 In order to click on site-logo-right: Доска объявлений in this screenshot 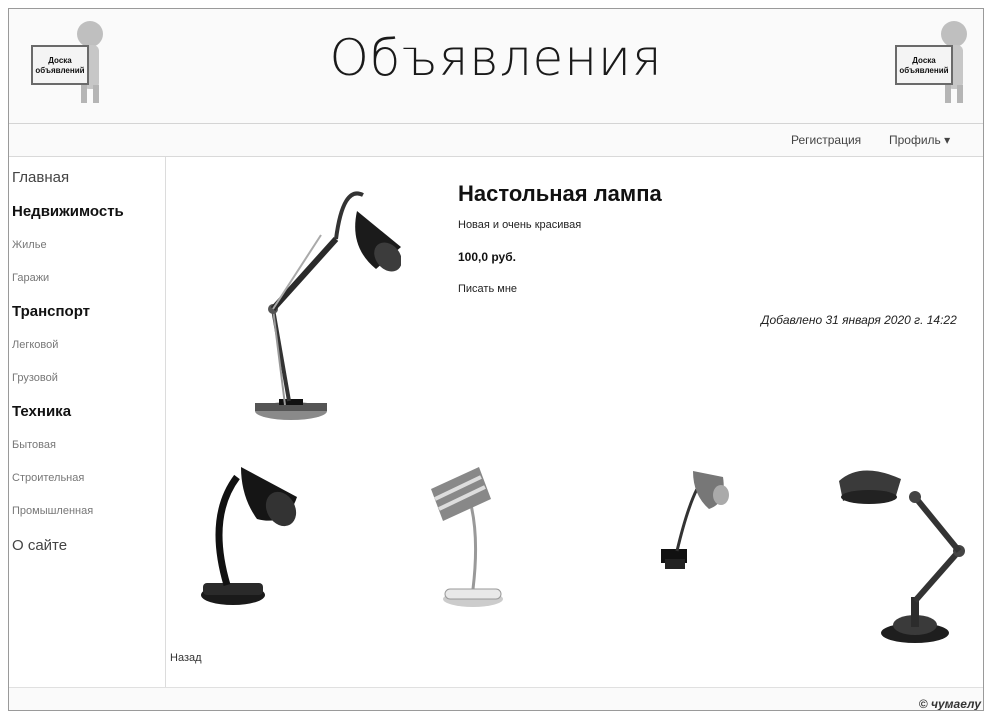, I will do `click(929, 61)`.